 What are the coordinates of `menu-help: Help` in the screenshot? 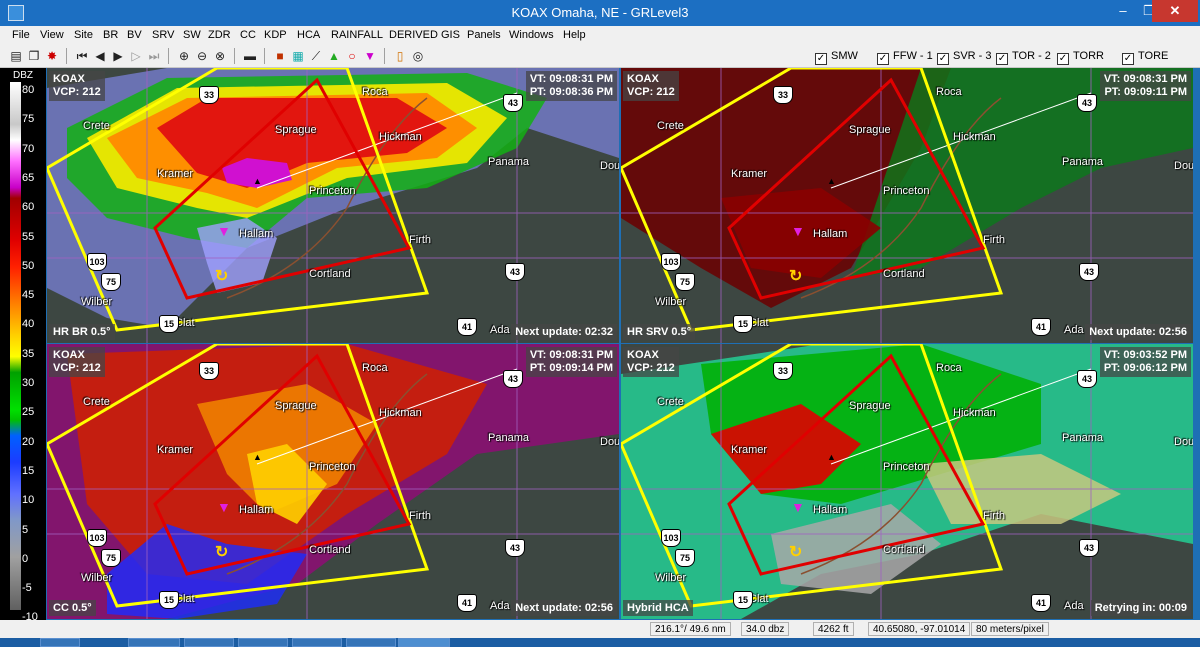 It's located at (574, 35).